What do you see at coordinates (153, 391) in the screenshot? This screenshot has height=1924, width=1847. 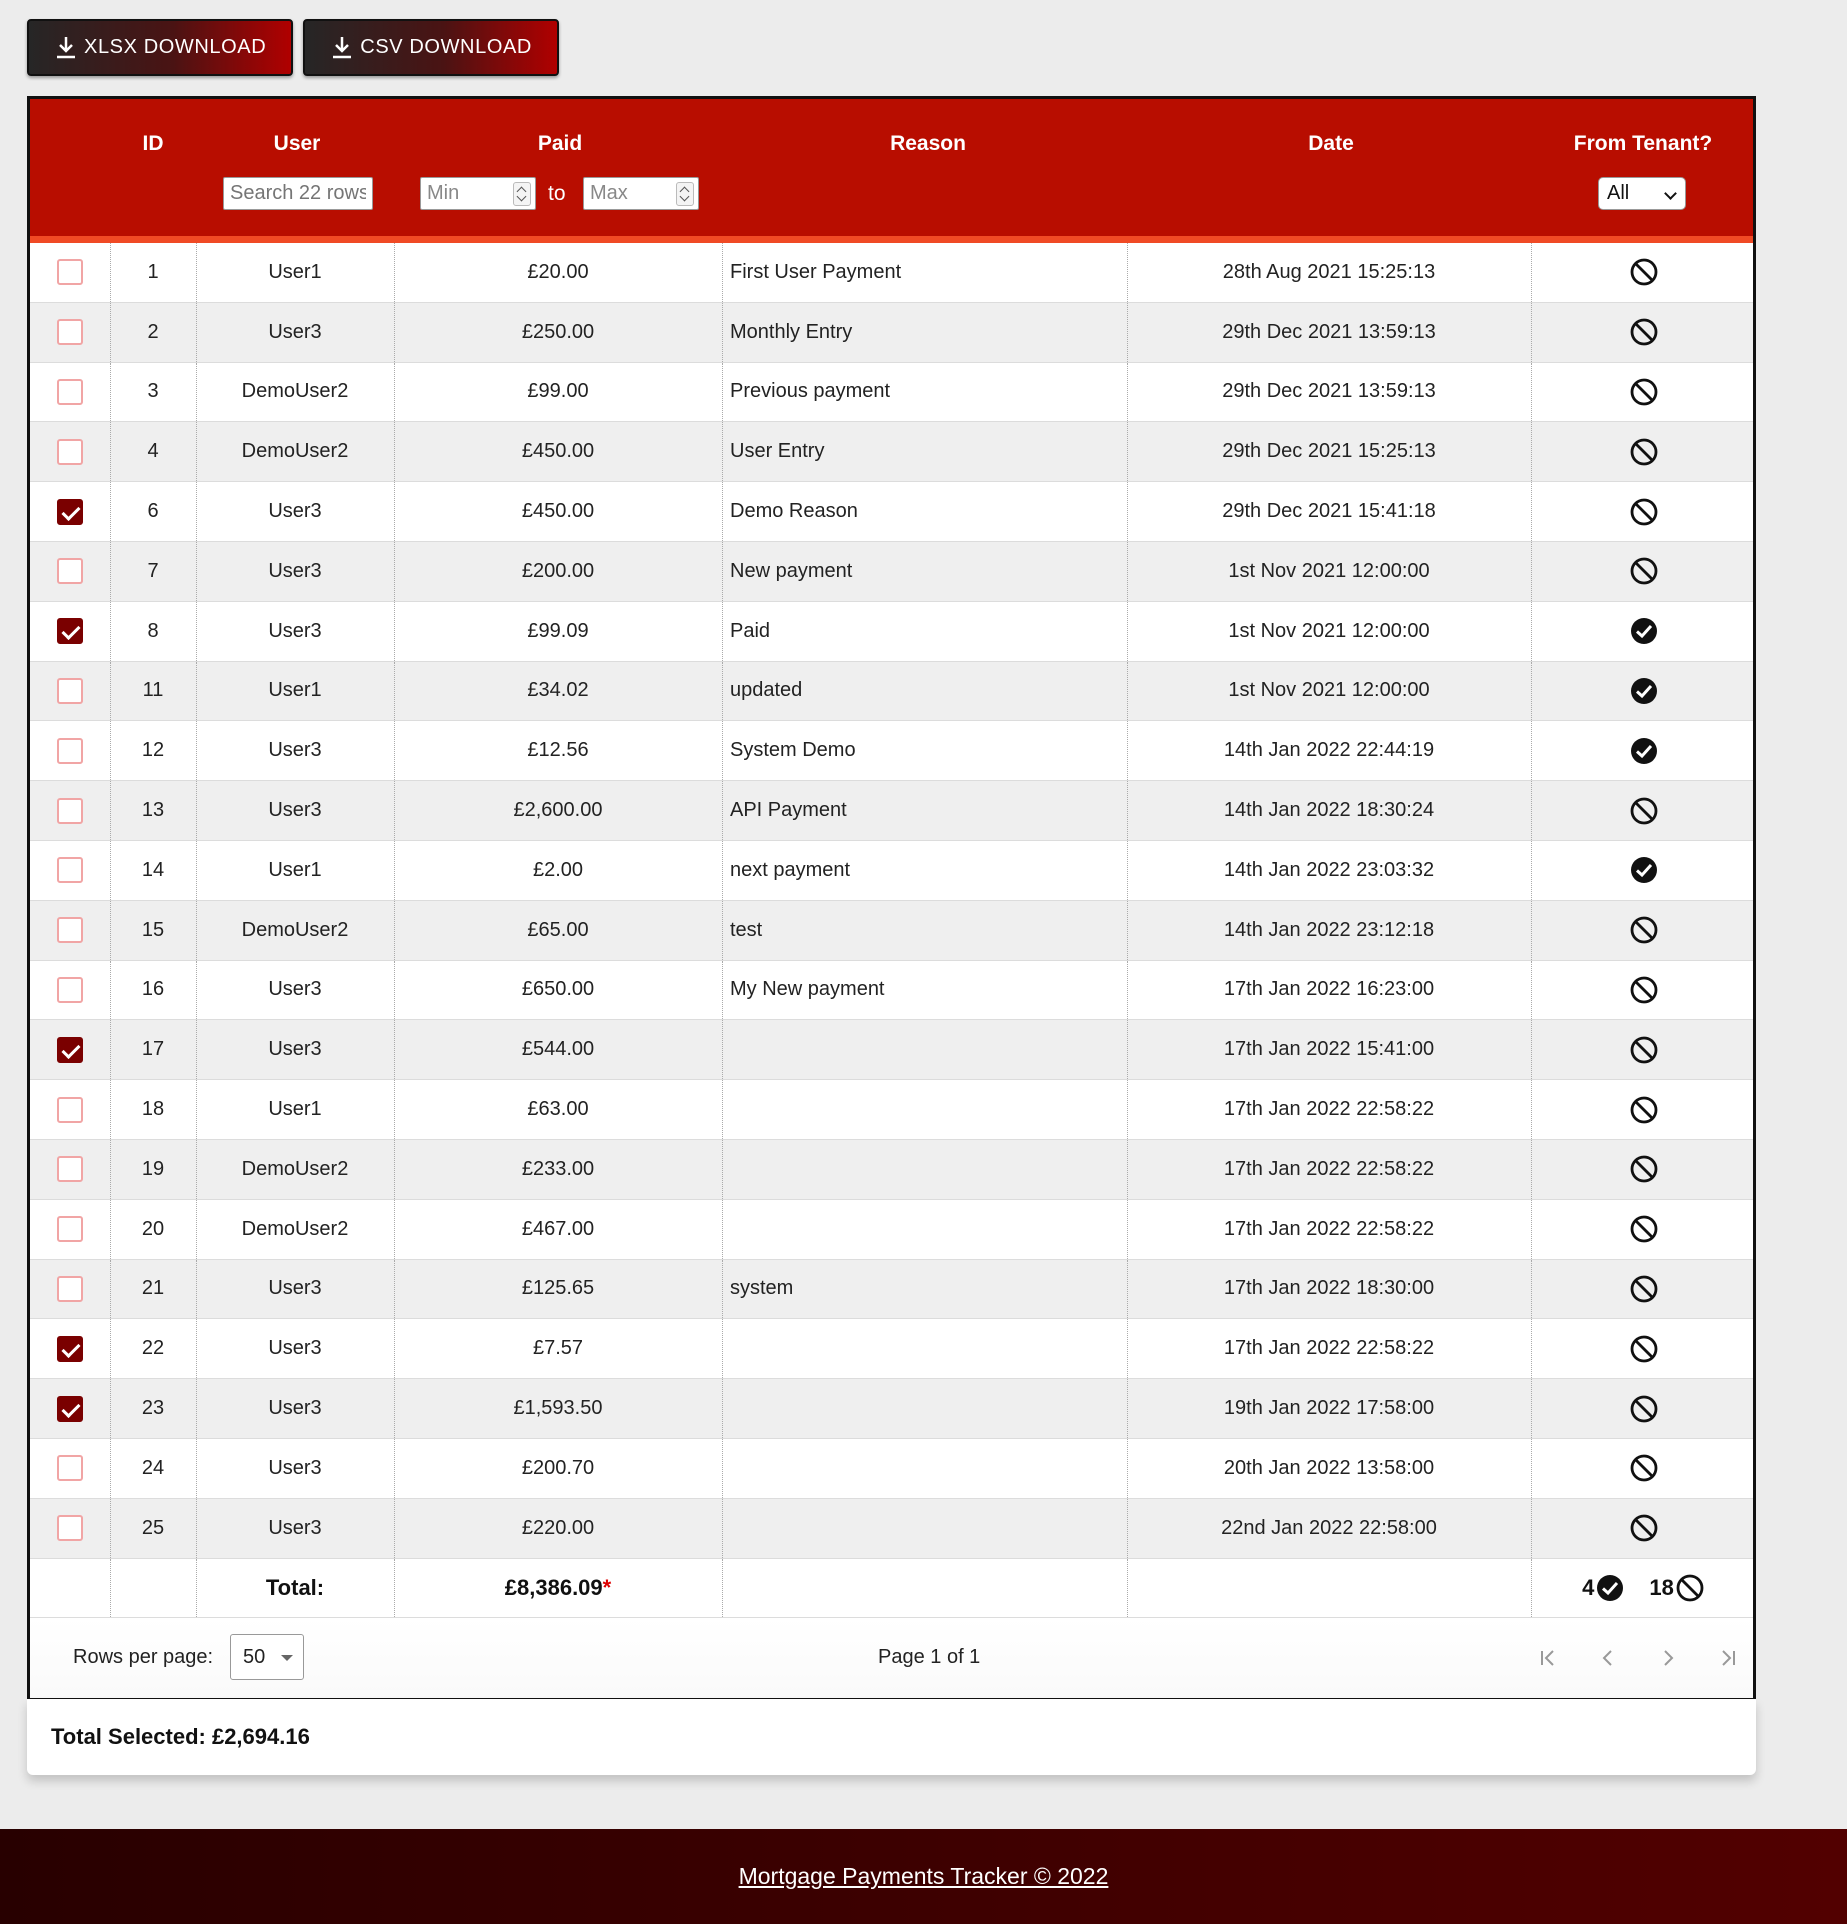 I see `cell-id: 3` at bounding box center [153, 391].